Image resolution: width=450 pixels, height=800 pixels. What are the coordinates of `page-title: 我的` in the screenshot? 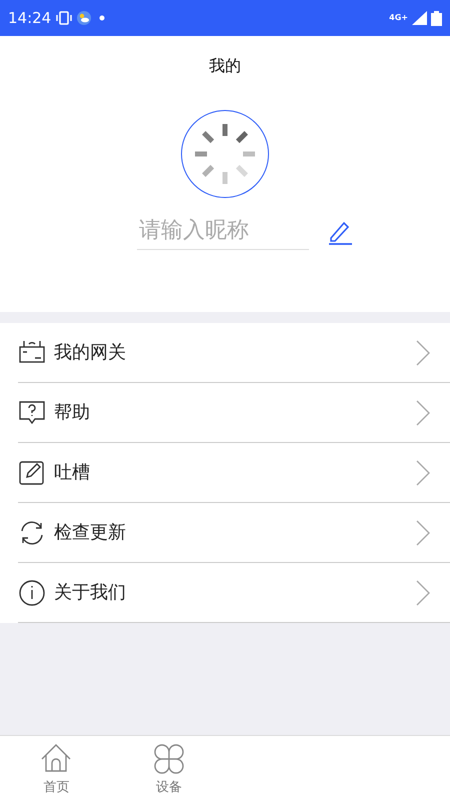 It's located at (225, 66).